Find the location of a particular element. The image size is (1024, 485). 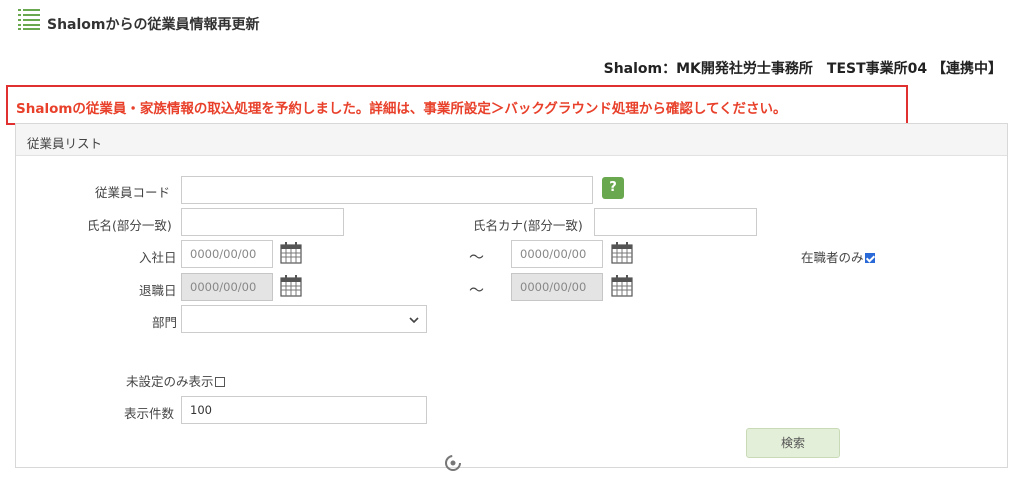

unset-only-checkbox is located at coordinates (219, 382).